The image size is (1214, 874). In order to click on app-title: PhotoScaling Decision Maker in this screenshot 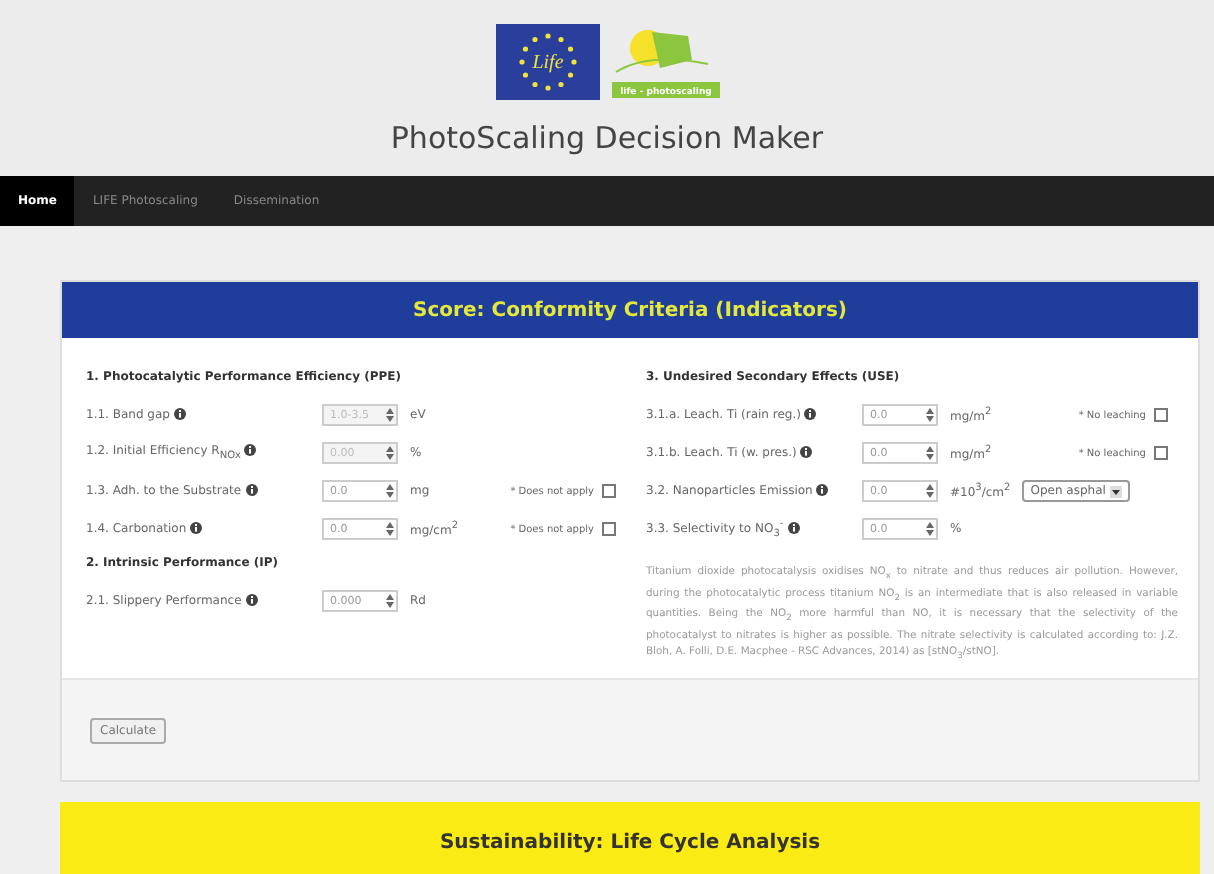, I will do `click(607, 138)`.